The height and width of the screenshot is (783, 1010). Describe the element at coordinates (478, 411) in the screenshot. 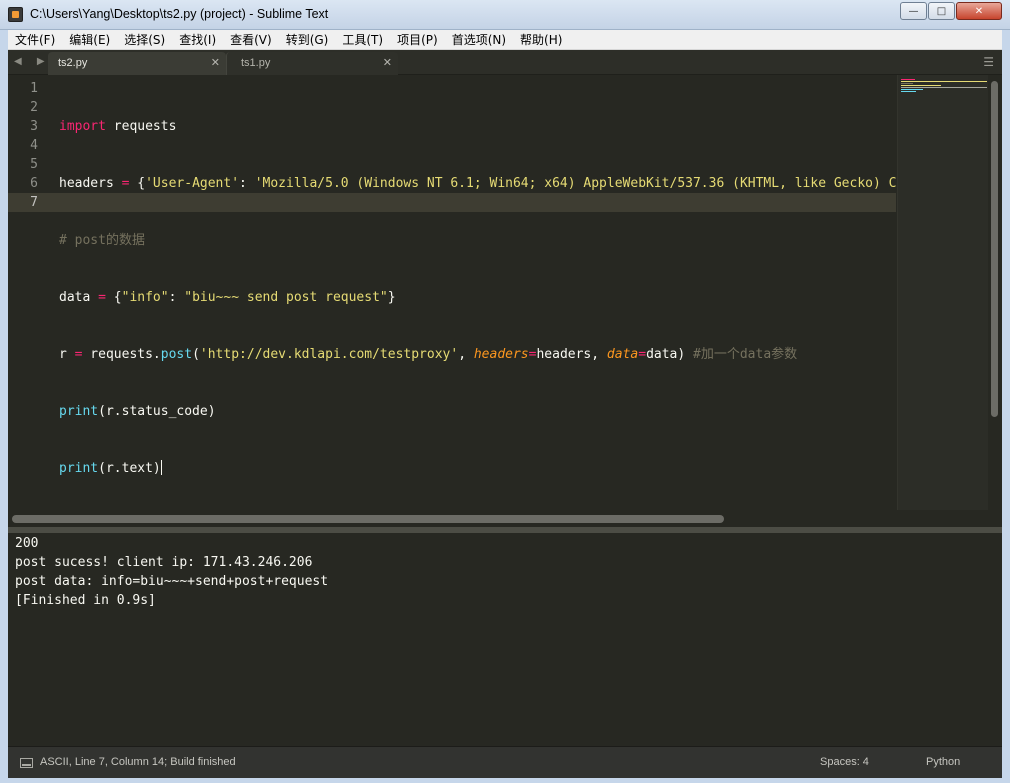

I see `code-line-6: print(r.status_code)` at that location.